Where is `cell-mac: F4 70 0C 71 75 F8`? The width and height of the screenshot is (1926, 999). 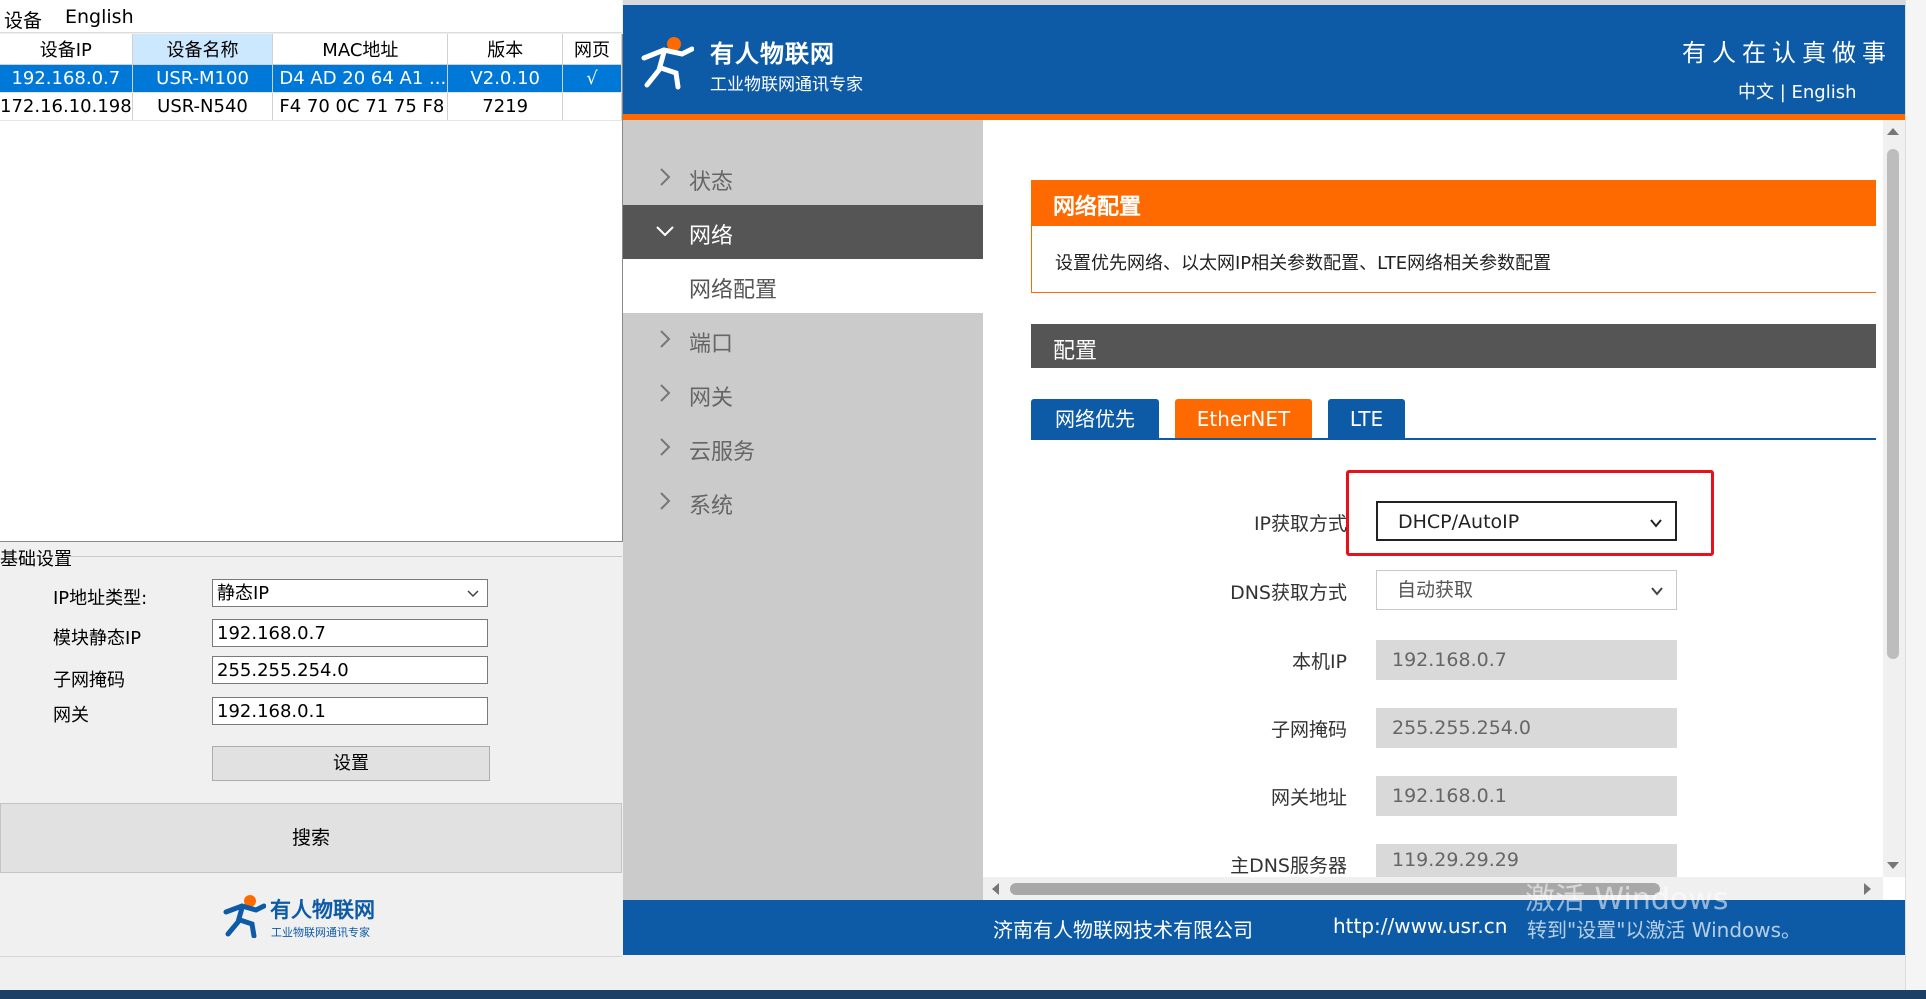
cell-mac: F4 70 0C 71 75 F8 is located at coordinates (360, 106).